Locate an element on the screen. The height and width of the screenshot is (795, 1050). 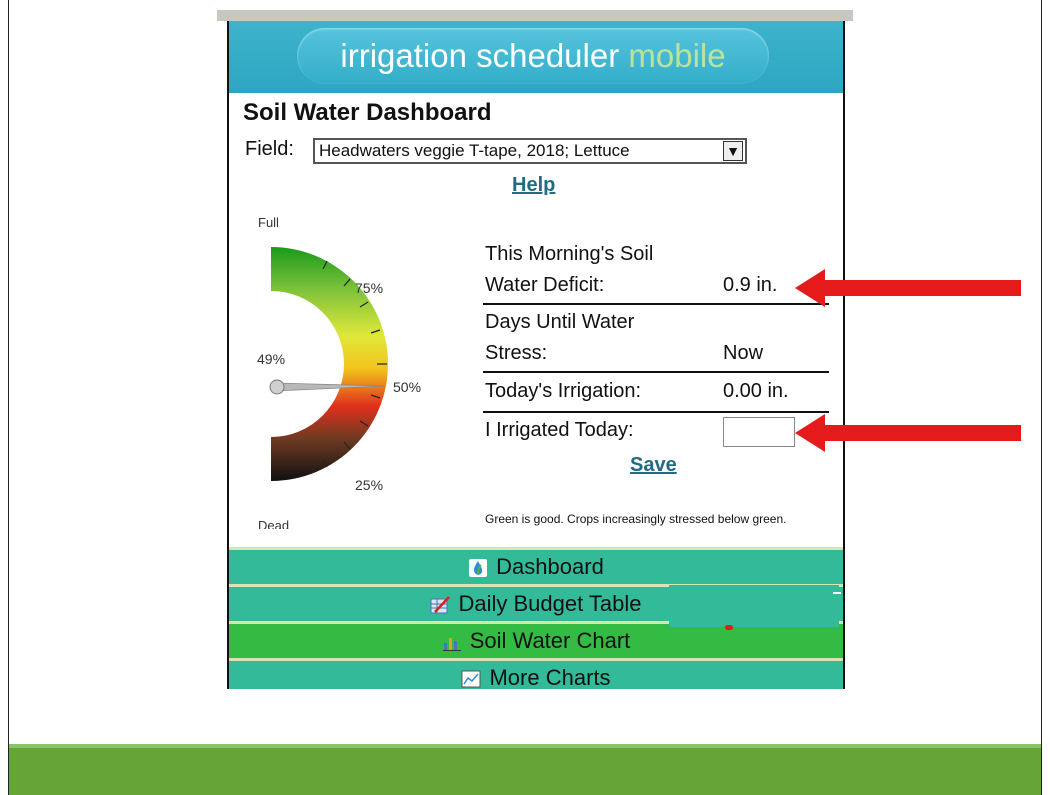
irrigation-row: Today's Irrigation: 0.00 in. is located at coordinates (656, 393).